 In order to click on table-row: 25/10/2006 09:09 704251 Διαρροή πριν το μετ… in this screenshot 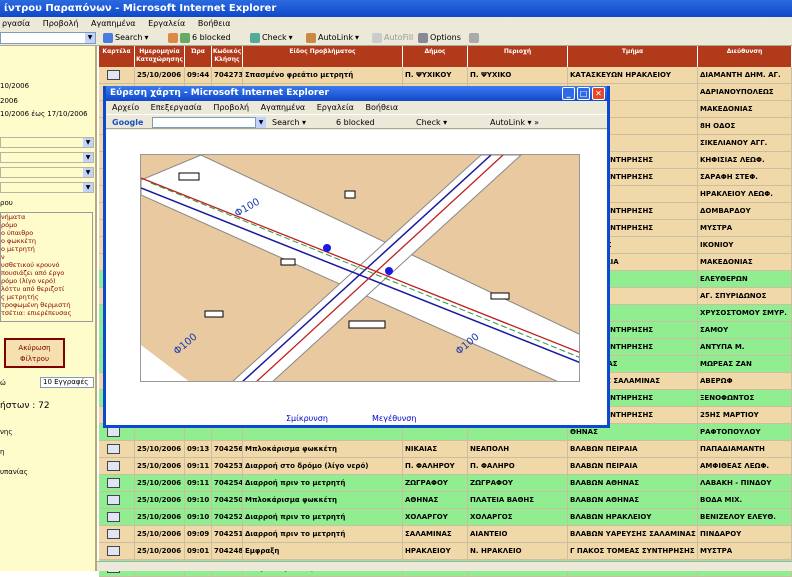, I will do `click(445, 534)`.